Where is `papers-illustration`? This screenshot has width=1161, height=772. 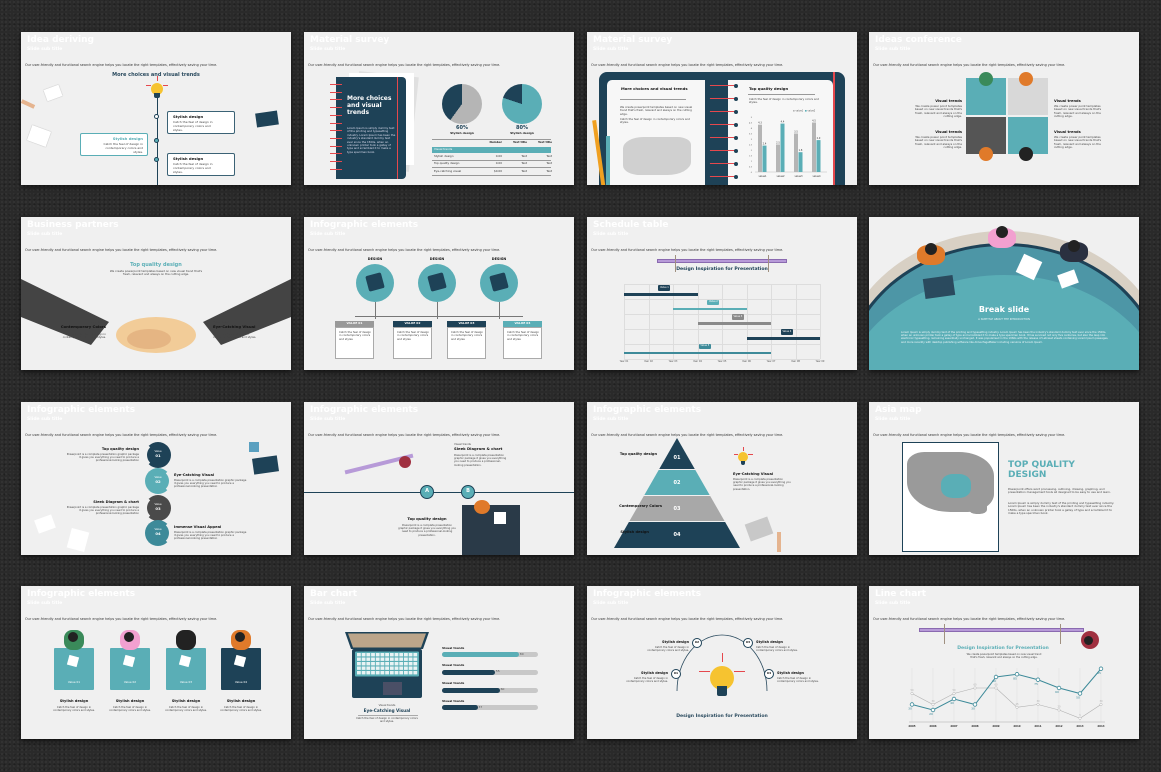 papers-illustration is located at coordinates (45, 524).